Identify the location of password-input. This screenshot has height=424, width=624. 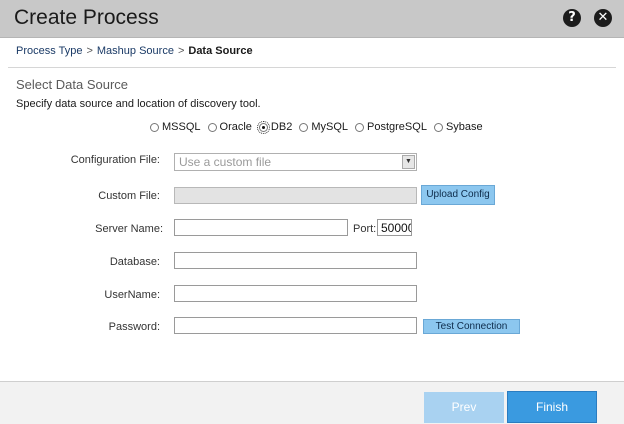
(295, 325).